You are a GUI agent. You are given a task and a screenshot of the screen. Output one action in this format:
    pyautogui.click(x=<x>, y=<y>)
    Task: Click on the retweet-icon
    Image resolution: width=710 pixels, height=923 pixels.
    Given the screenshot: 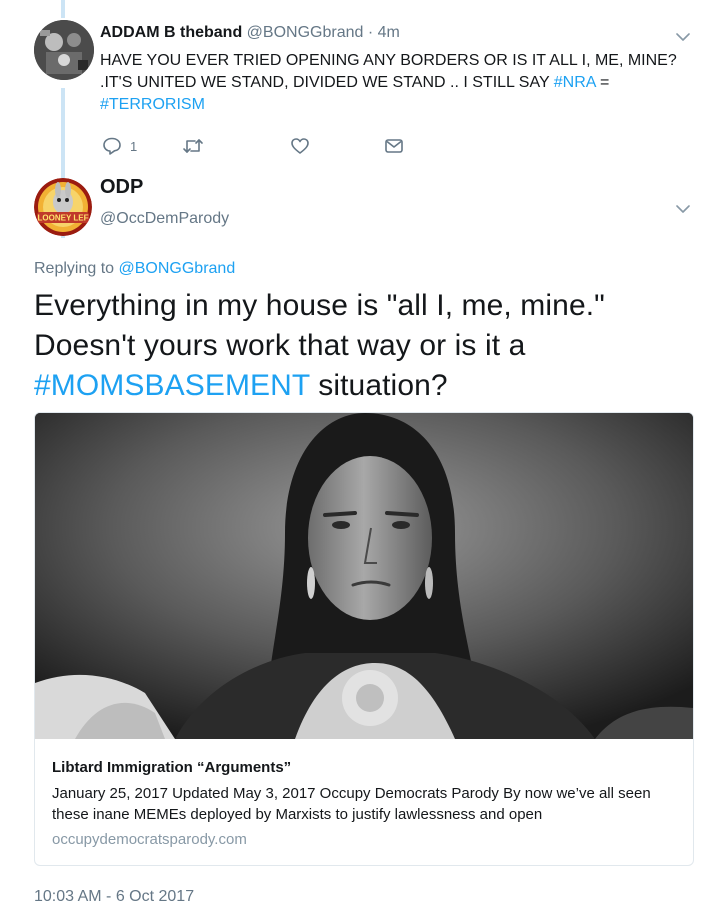 What is the action you would take?
    pyautogui.click(x=193, y=146)
    